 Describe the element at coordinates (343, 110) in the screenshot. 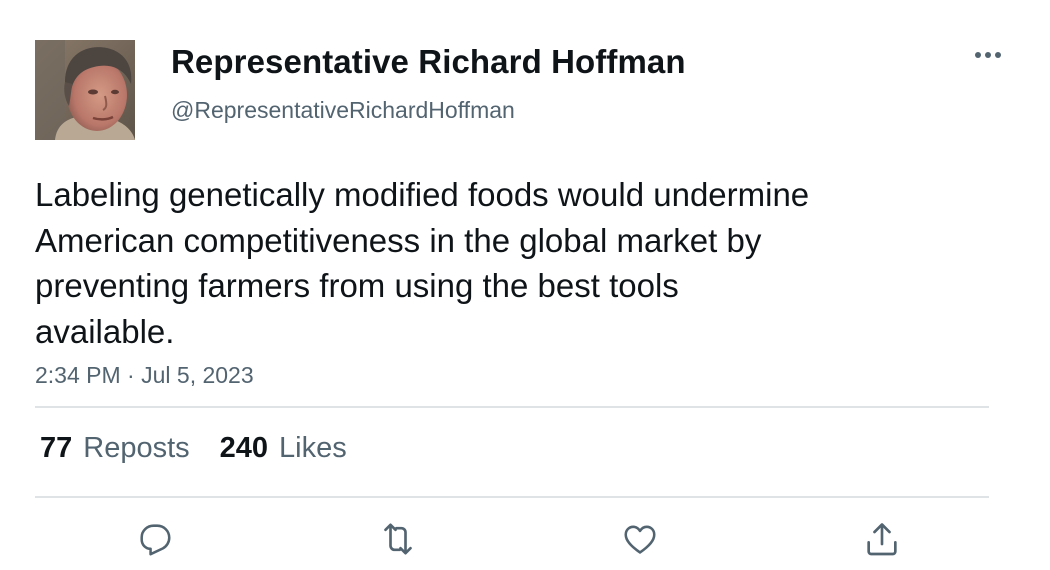

I see `author-handle: @RepresentativeRichardHoffman` at that location.